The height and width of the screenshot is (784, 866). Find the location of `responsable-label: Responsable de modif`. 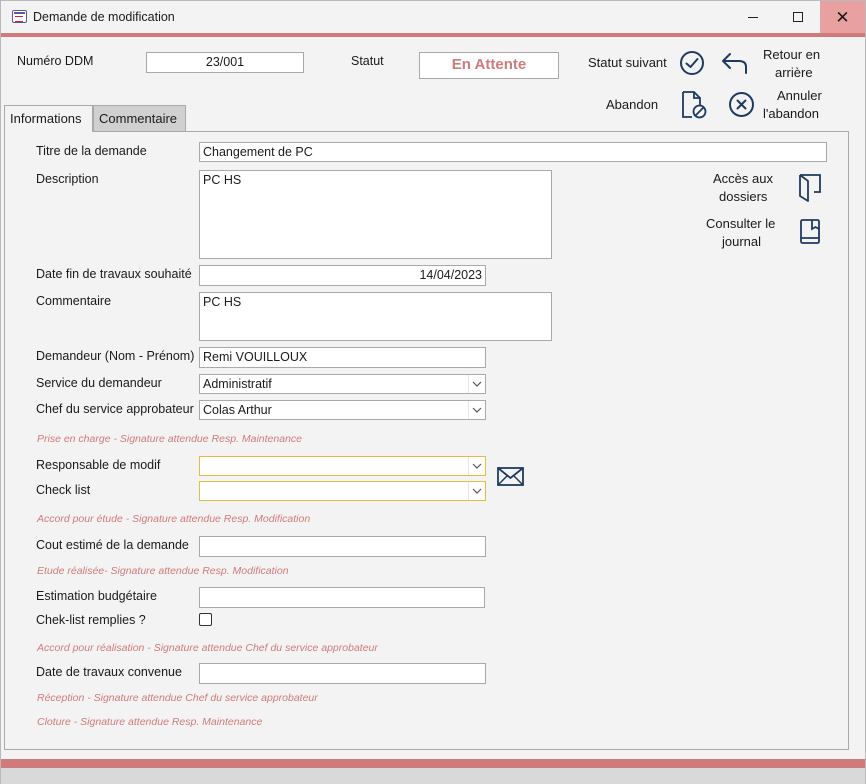

responsable-label: Responsable de modif is located at coordinates (98, 465).